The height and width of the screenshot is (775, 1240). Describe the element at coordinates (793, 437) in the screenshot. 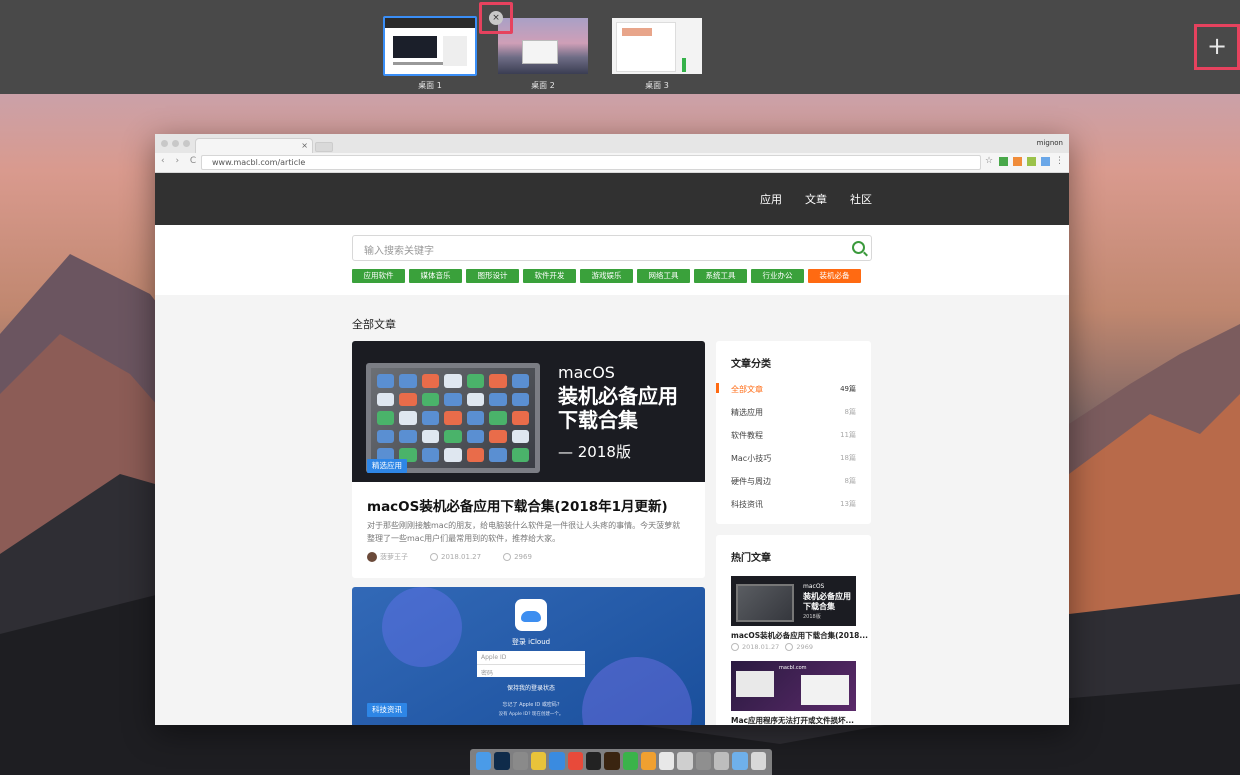

I see `category-row: 软件教程 11篇` at that location.